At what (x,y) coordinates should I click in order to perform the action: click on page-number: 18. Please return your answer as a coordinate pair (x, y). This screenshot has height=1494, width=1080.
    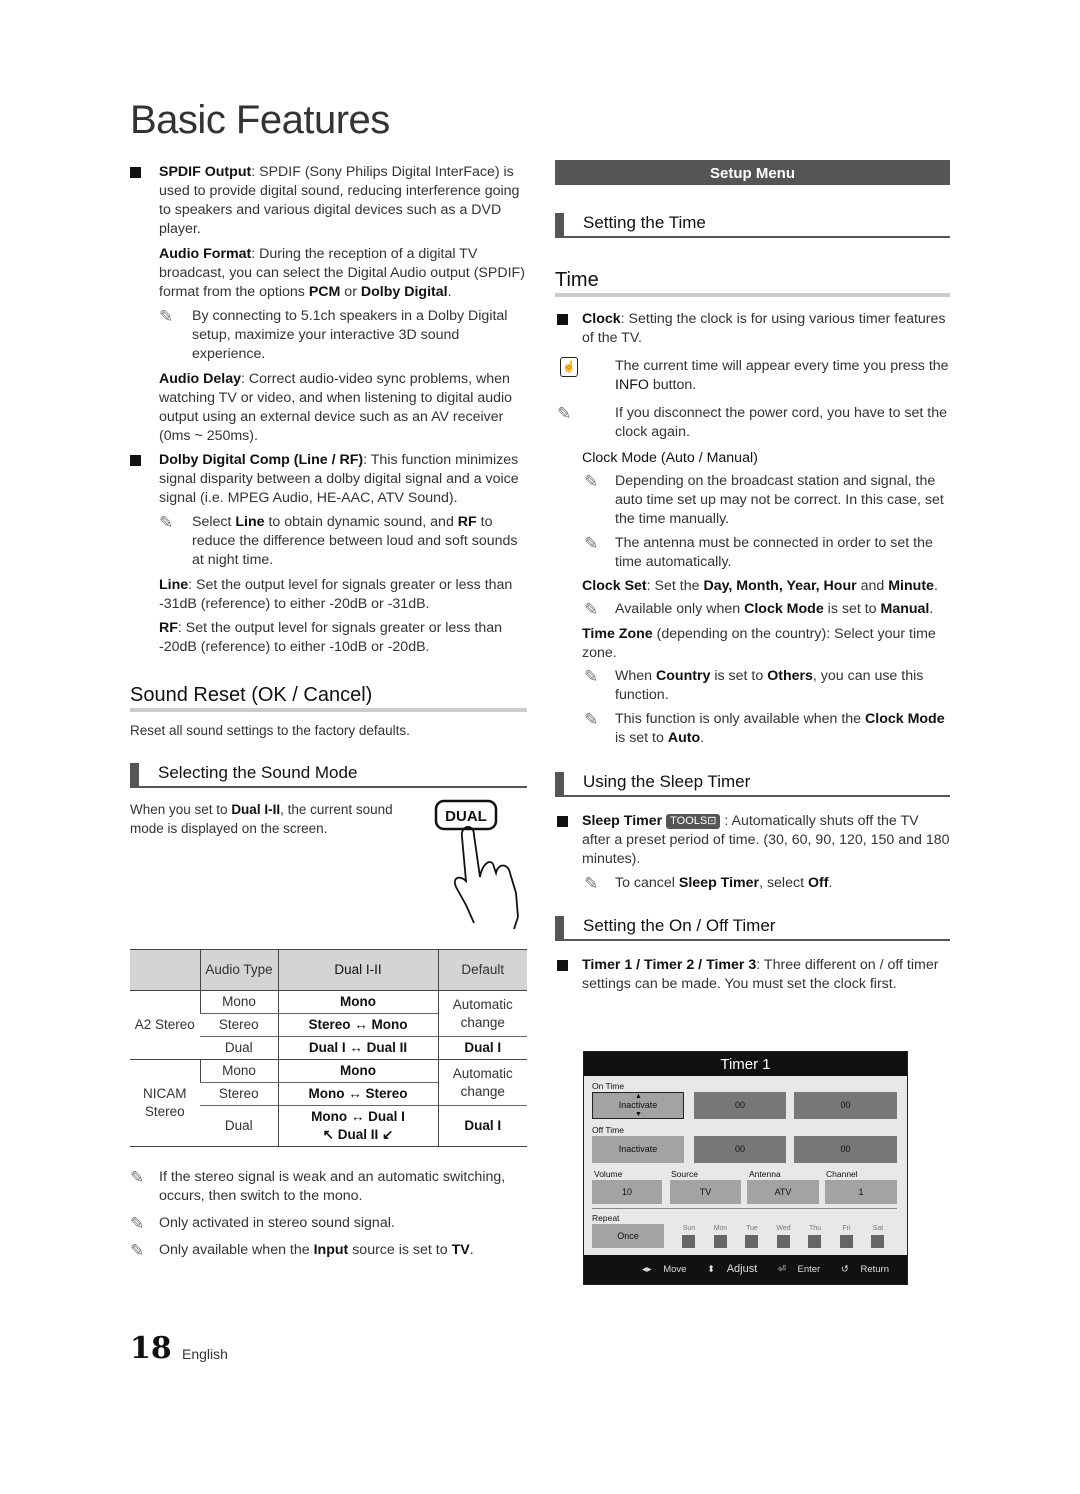
    Looking at the image, I should click on (151, 1348).